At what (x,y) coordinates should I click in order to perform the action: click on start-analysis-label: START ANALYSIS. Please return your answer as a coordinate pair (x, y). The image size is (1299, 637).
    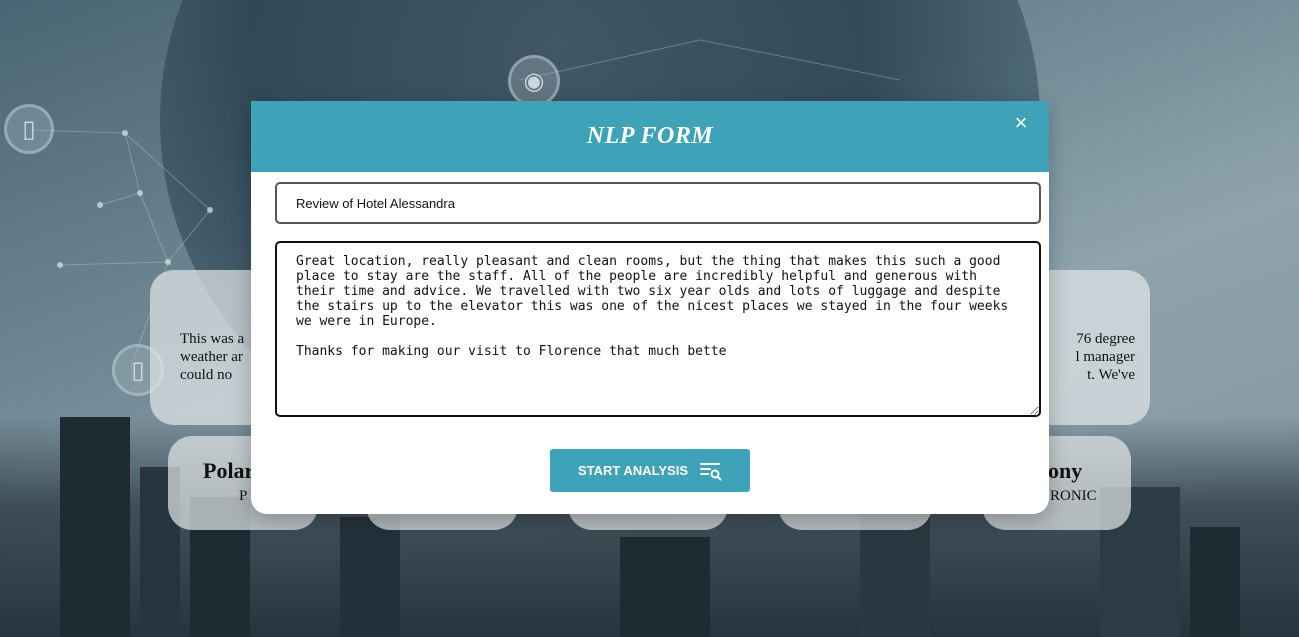
    Looking at the image, I should click on (633, 470).